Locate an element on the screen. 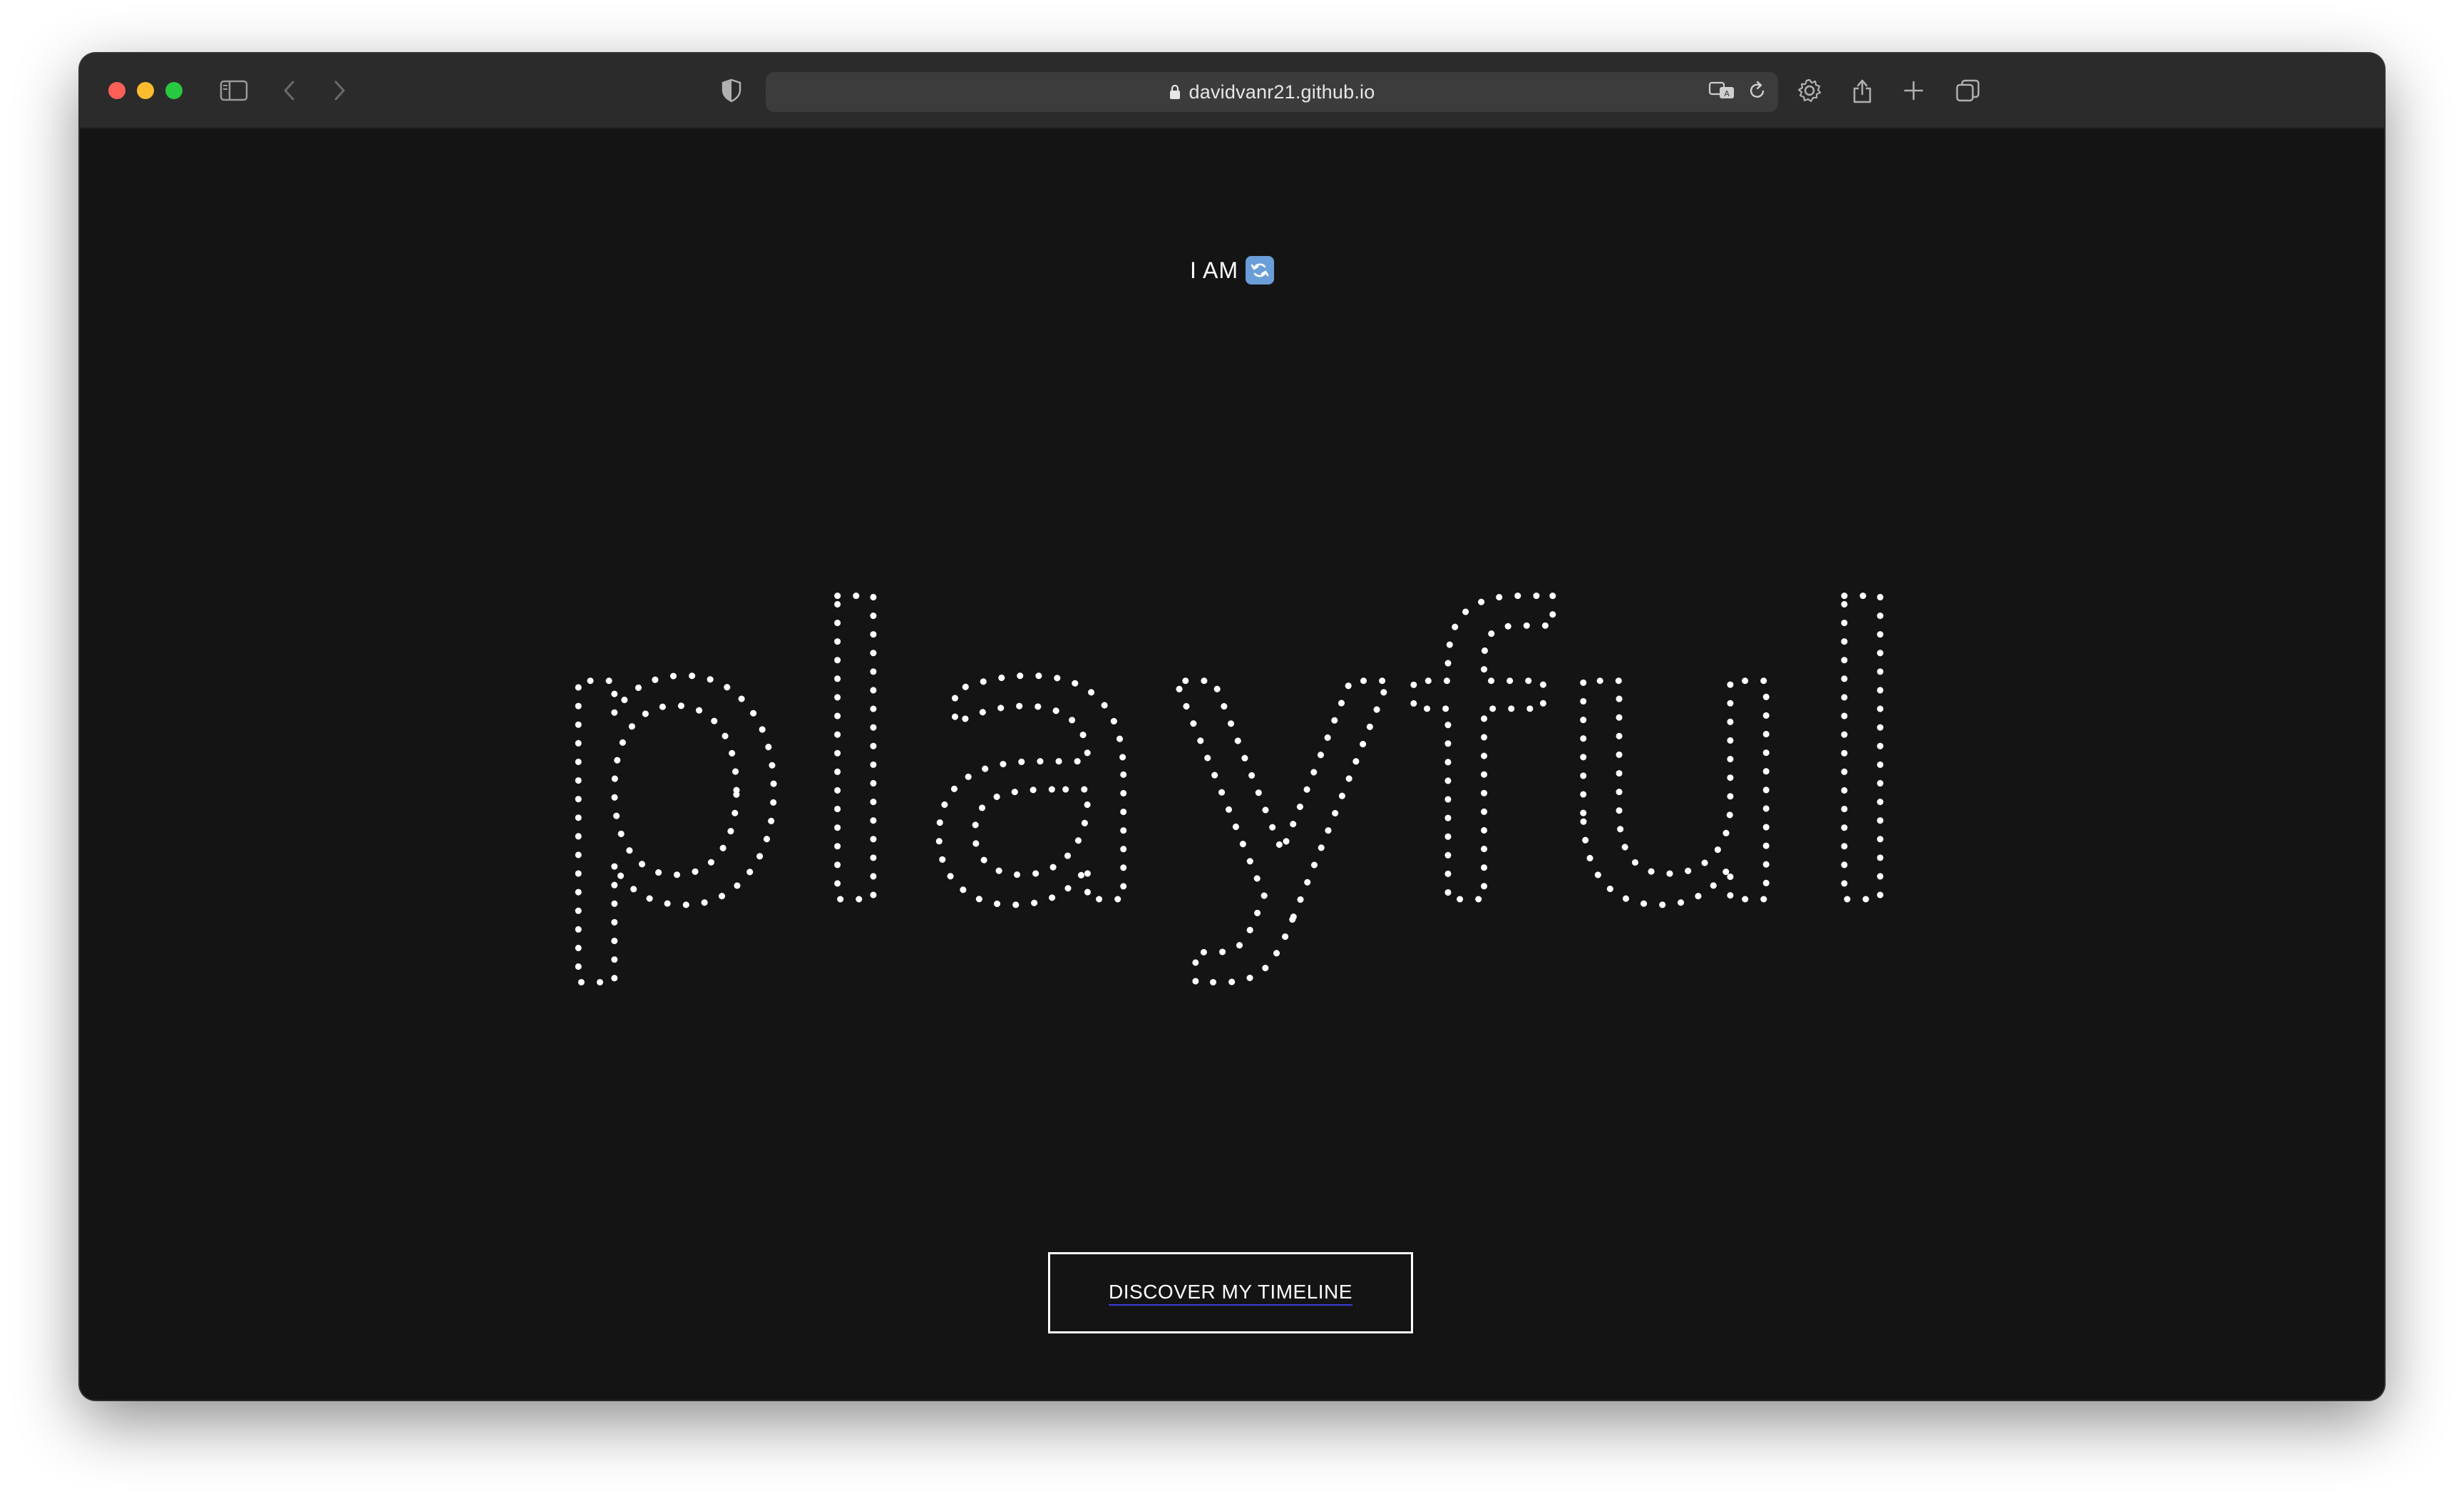 The height and width of the screenshot is (1506, 2464). back-button is located at coordinates (289, 90).